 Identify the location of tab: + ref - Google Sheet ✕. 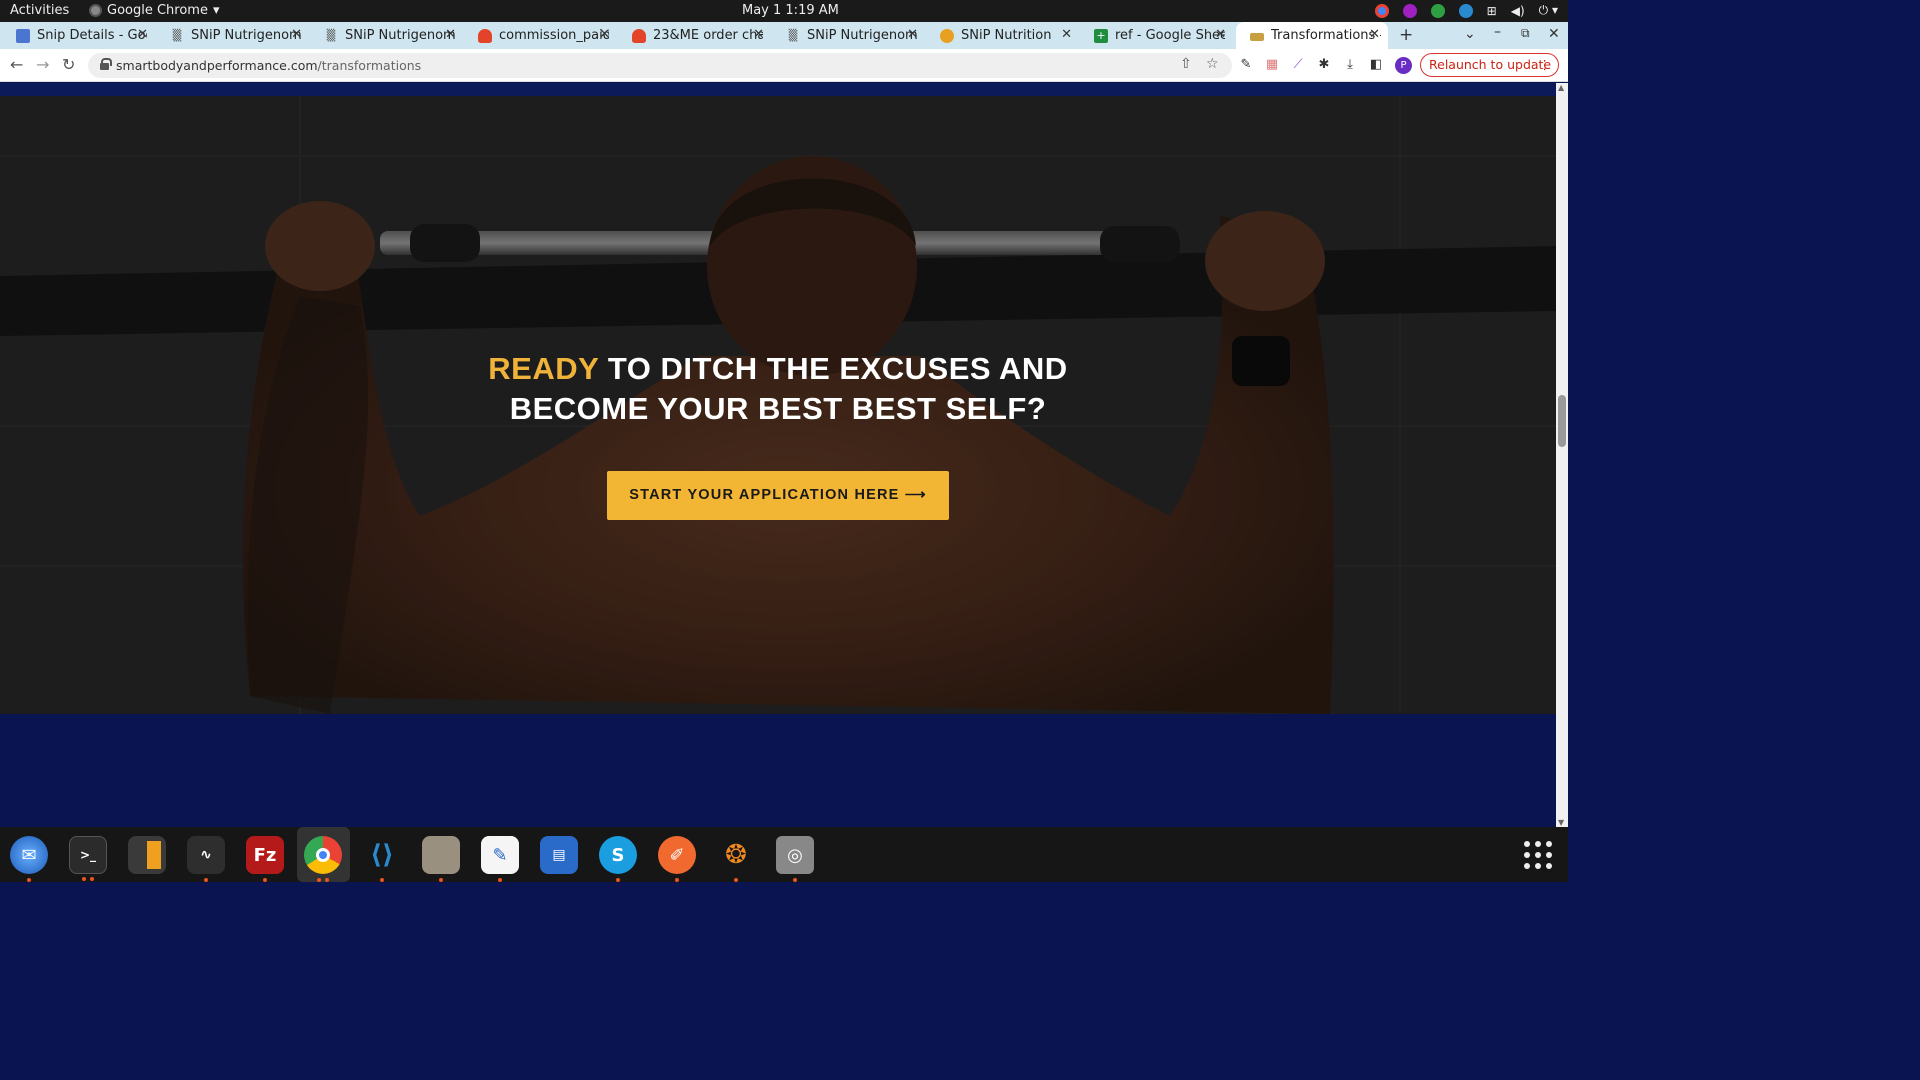
(1157, 35).